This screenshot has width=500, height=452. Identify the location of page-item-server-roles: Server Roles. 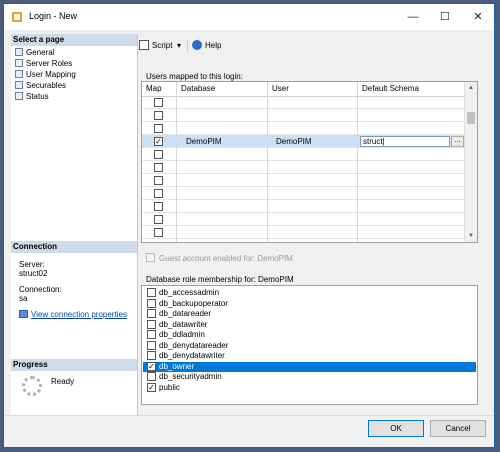
(43, 63).